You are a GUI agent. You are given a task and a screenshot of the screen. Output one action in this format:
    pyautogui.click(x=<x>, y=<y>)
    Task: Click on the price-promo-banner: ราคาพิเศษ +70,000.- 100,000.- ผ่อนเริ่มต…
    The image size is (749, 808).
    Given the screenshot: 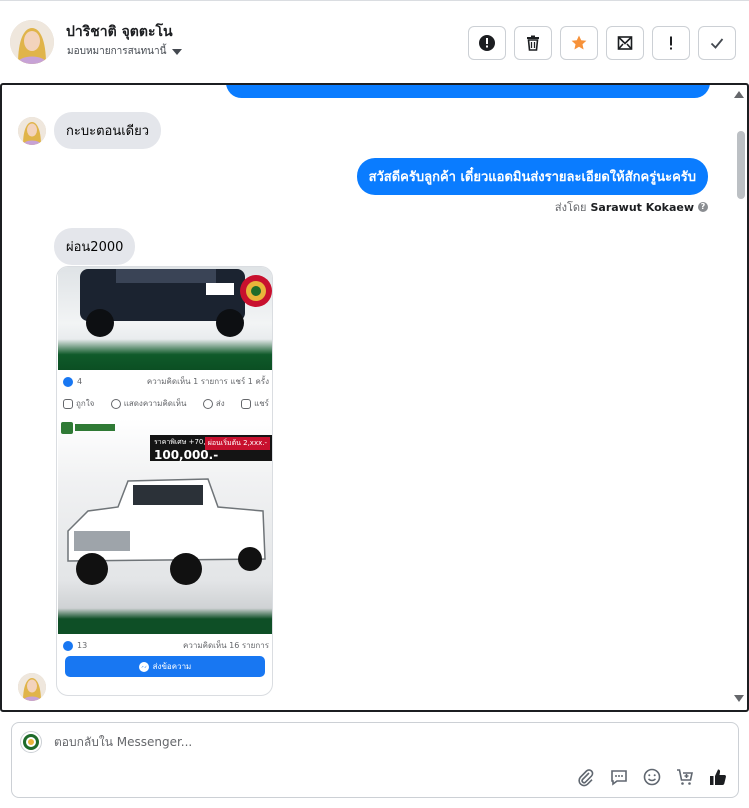 What is the action you would take?
    pyautogui.click(x=211, y=448)
    